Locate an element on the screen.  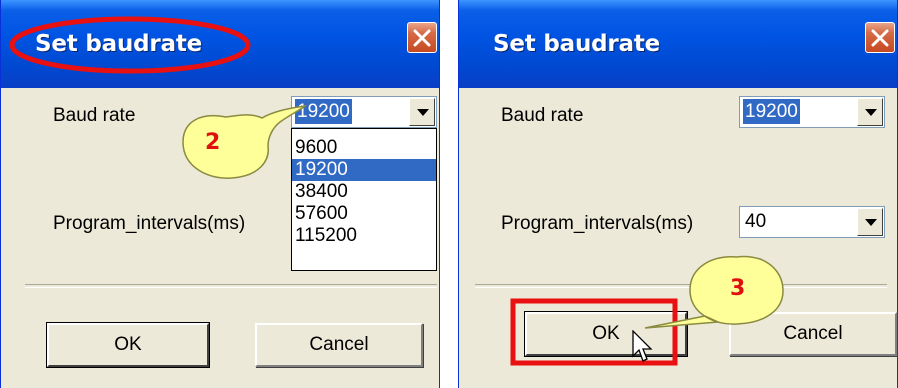
callout-number-2: 2 is located at coordinates (213, 142).